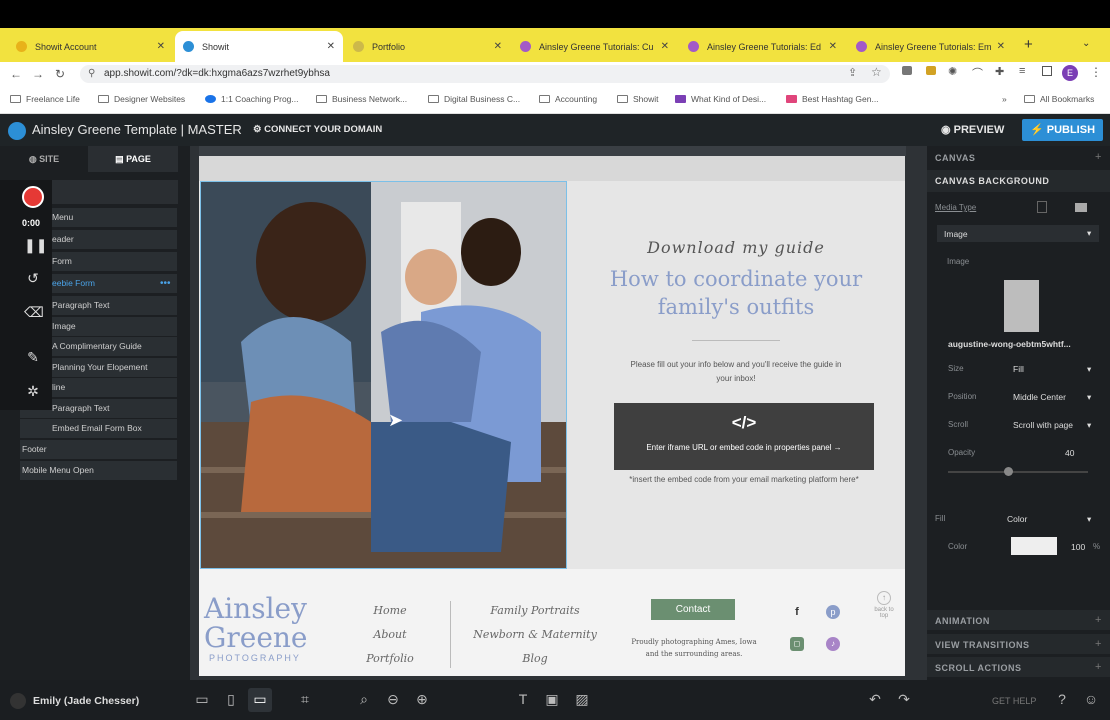 Image resolution: width=1110 pixels, height=720 pixels. What do you see at coordinates (1043, 425) in the screenshot?
I see `scroll-select: Scroll with page` at bounding box center [1043, 425].